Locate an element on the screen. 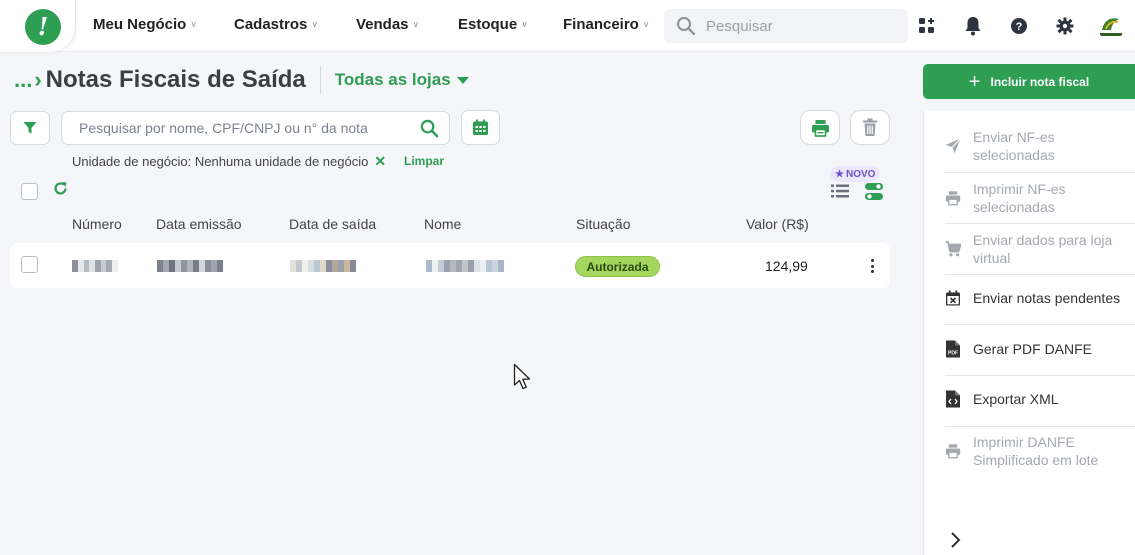 The width and height of the screenshot is (1135, 555). actions-sidebar is located at coordinates (1029, 333).